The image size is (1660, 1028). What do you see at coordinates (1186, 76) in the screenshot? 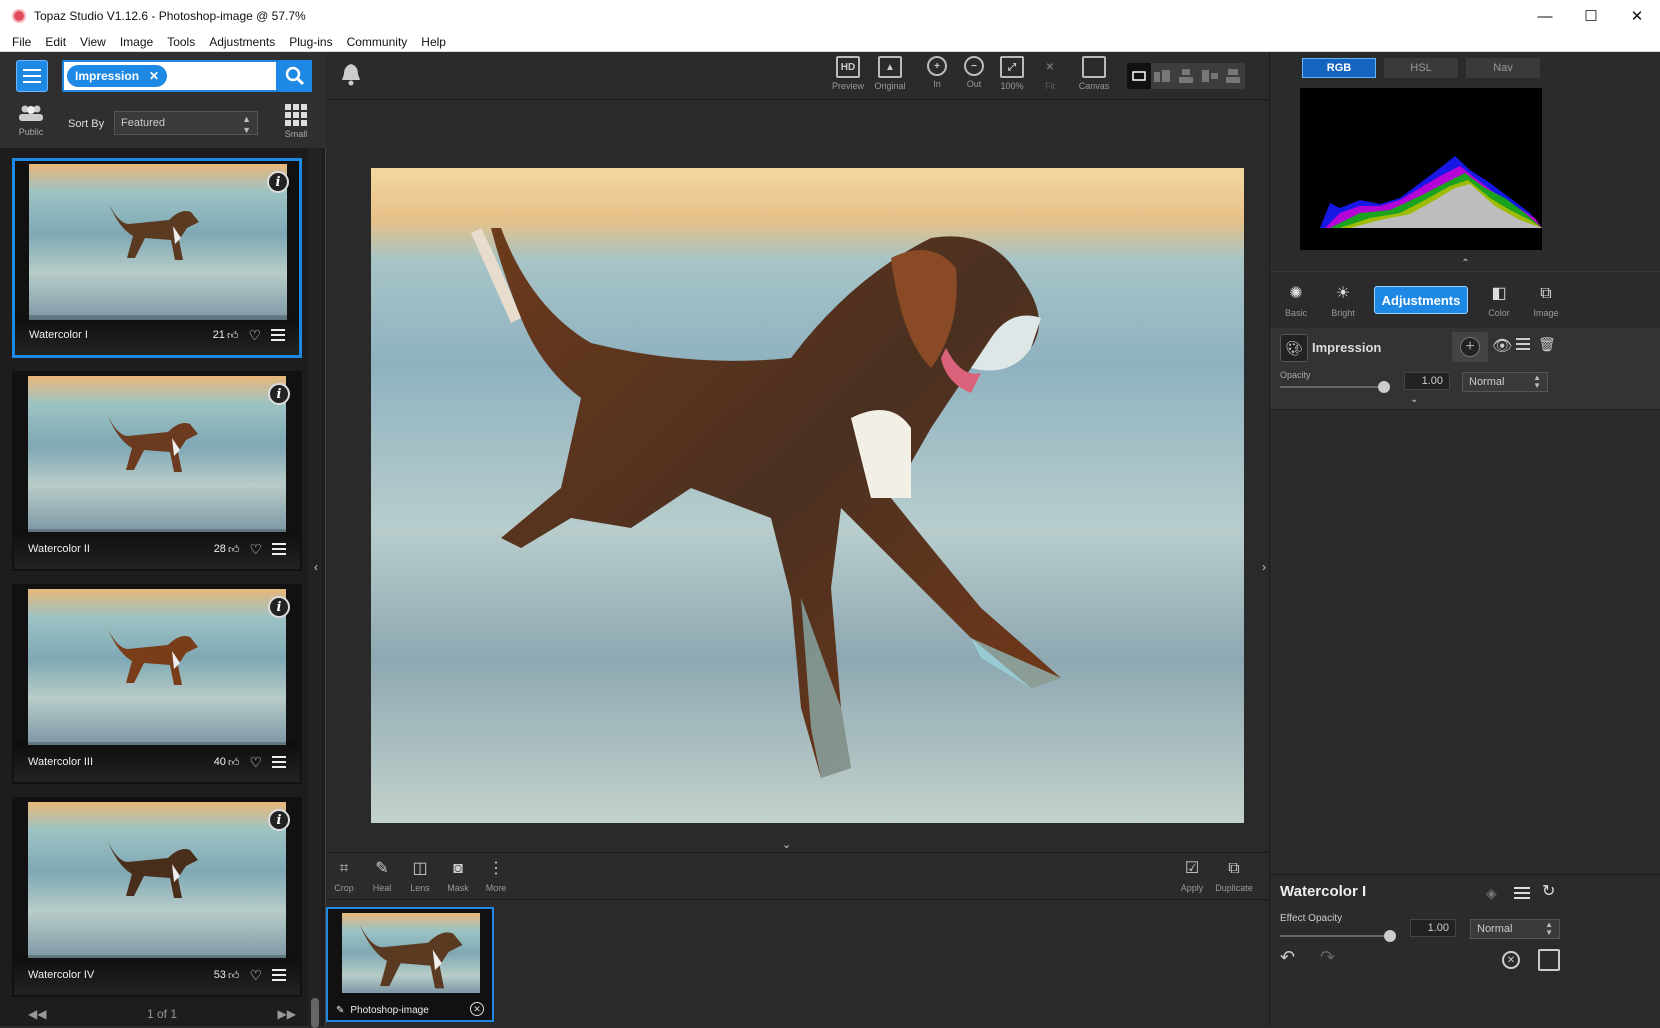
I see `layout-split-h-button` at bounding box center [1186, 76].